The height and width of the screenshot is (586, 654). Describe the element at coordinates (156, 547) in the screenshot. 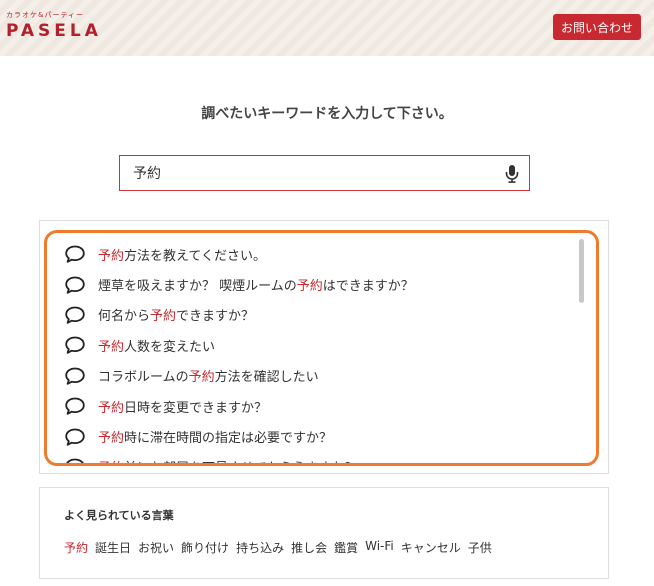

I see `popular-keyword-link: お祝い` at that location.